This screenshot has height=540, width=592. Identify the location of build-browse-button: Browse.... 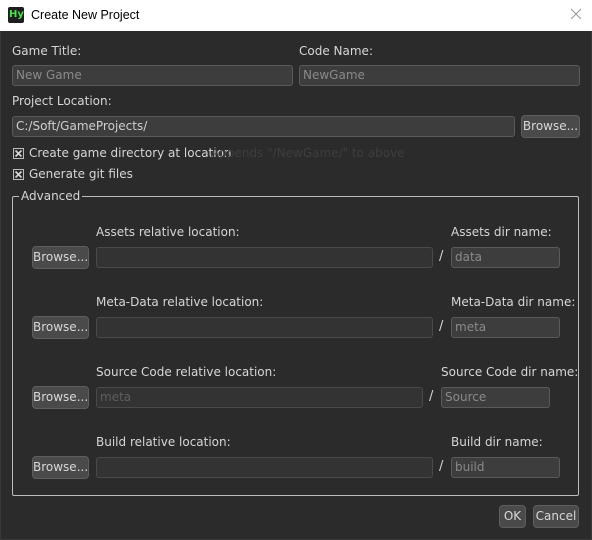
(60, 467).